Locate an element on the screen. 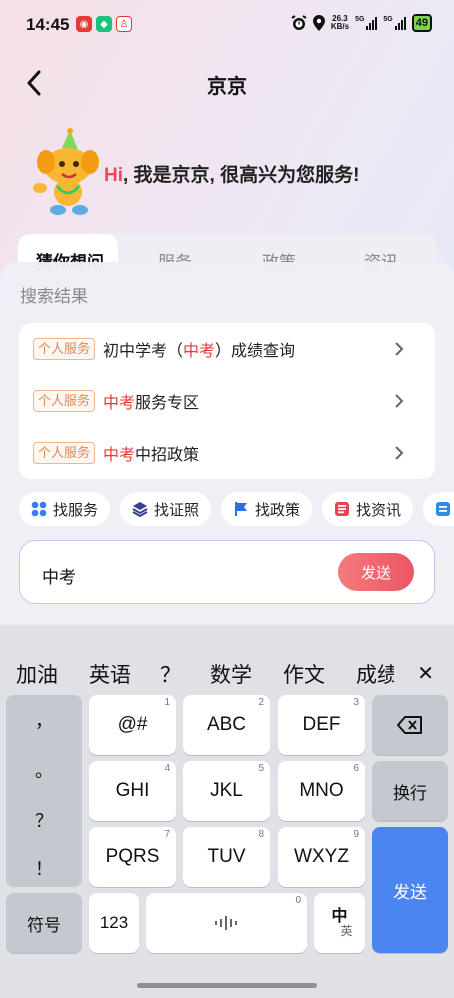  key-6: MNO 6 is located at coordinates (321, 791).